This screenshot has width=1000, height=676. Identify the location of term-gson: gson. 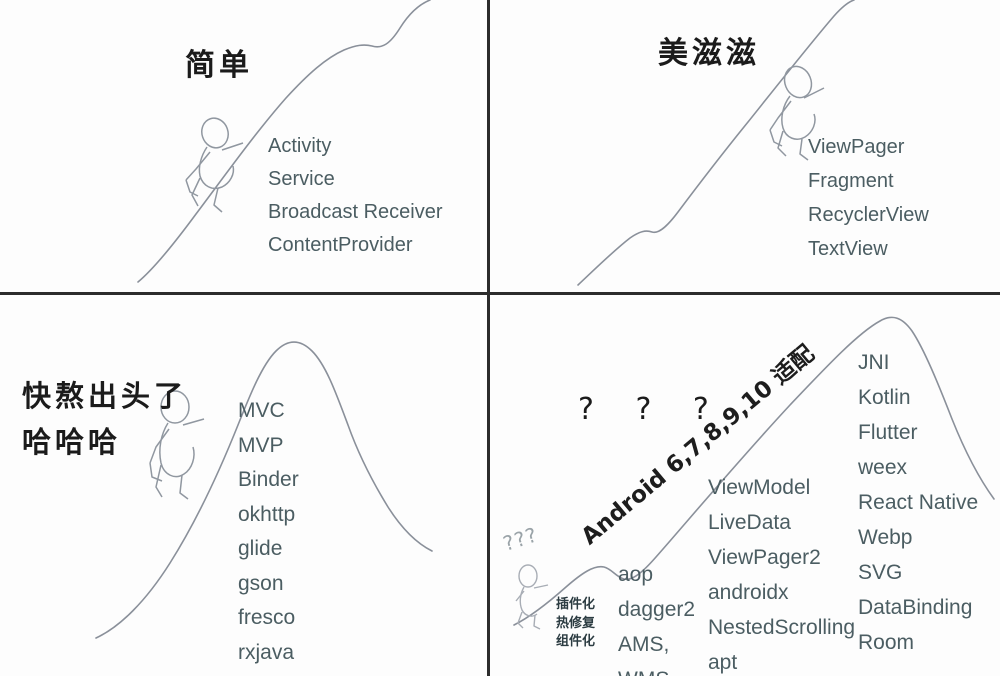
(261, 583).